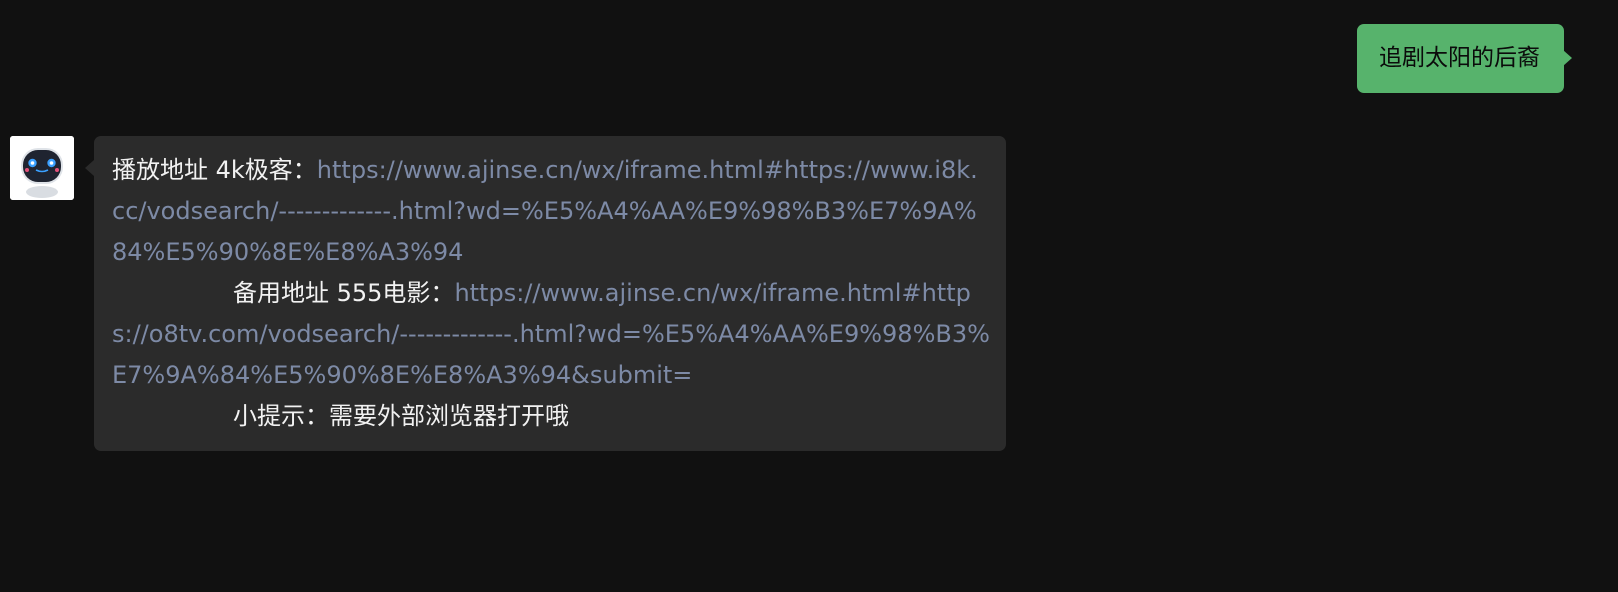  Describe the element at coordinates (214, 170) in the screenshot. I see `primary-address-label: 播放地址 4k极客：` at that location.